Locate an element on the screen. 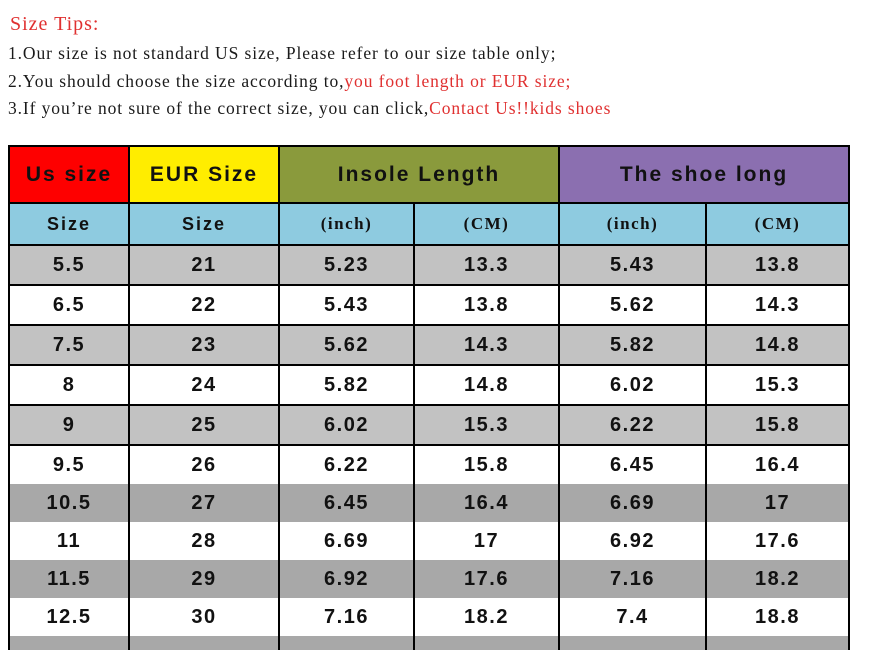 Image resolution: width=882 pixels, height=650 pixels. cell-us-size: 12.5 is located at coordinates (69, 617).